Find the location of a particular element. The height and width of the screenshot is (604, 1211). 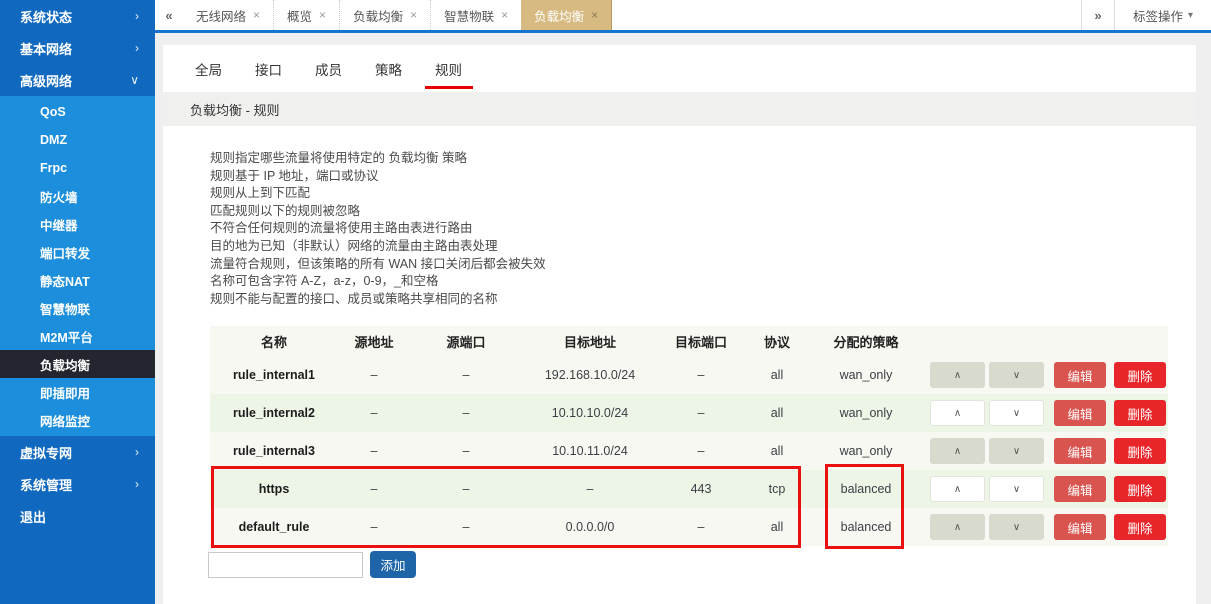

sidebar-item-basic-network: 基本网络 › is located at coordinates (77, 48).